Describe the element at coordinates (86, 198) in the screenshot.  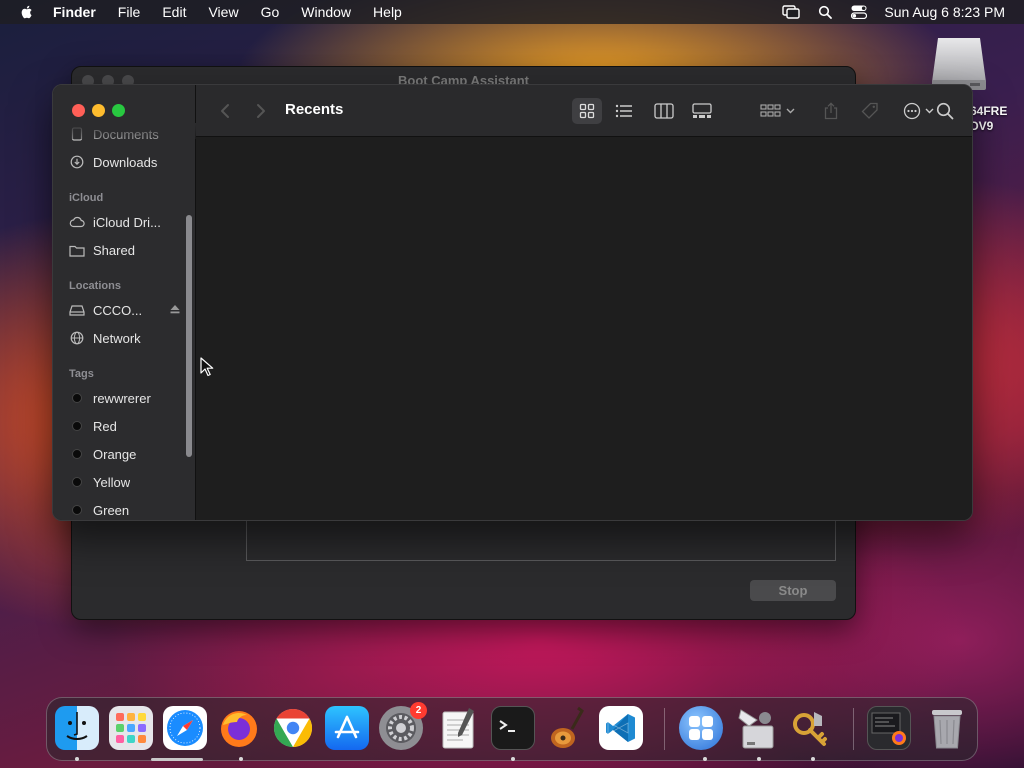
I see `sidebar-heading-icloud: iCloud` at that location.